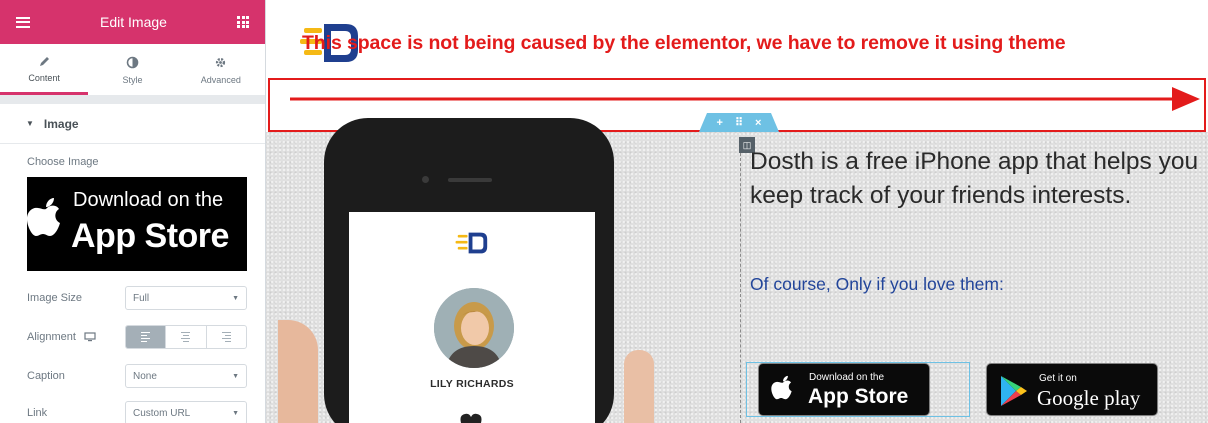 The width and height of the screenshot is (1208, 423). Describe the element at coordinates (30, 123) in the screenshot. I see `caret-down-icon: ▼` at that location.